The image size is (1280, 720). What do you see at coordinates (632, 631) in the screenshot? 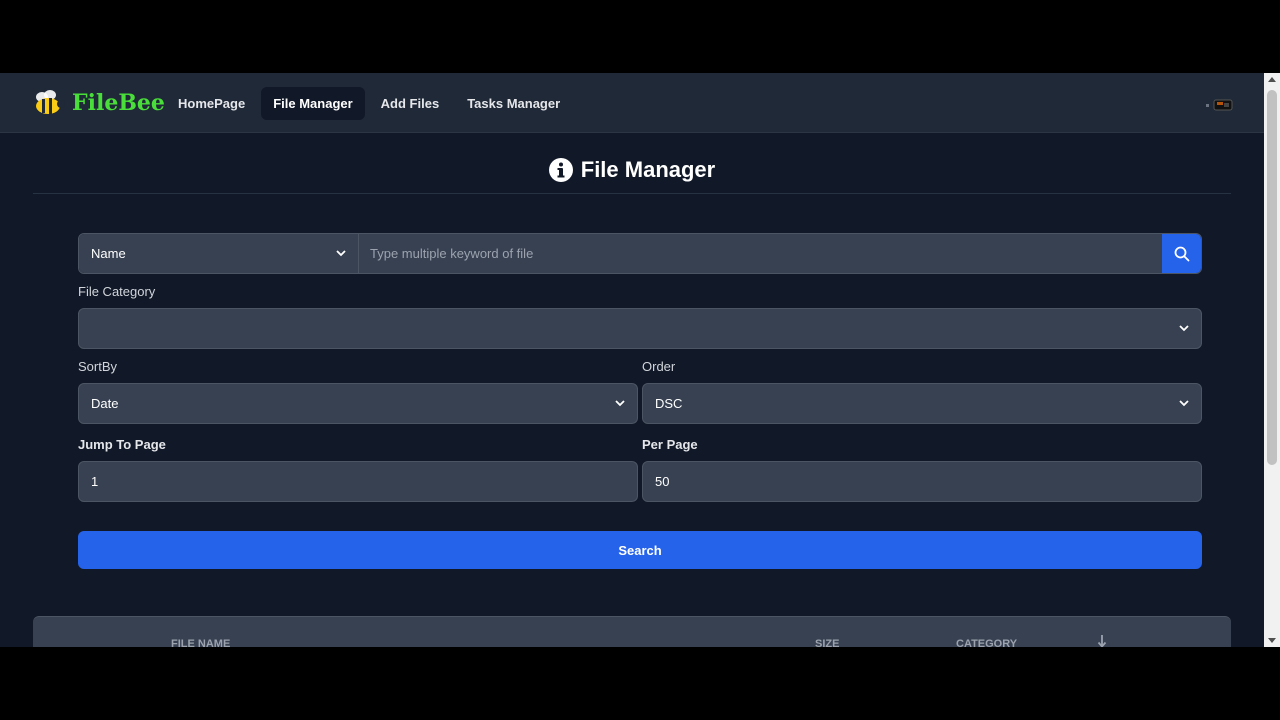
I see `file-table-header: FILE NAME SIZE CATEGORY` at bounding box center [632, 631].